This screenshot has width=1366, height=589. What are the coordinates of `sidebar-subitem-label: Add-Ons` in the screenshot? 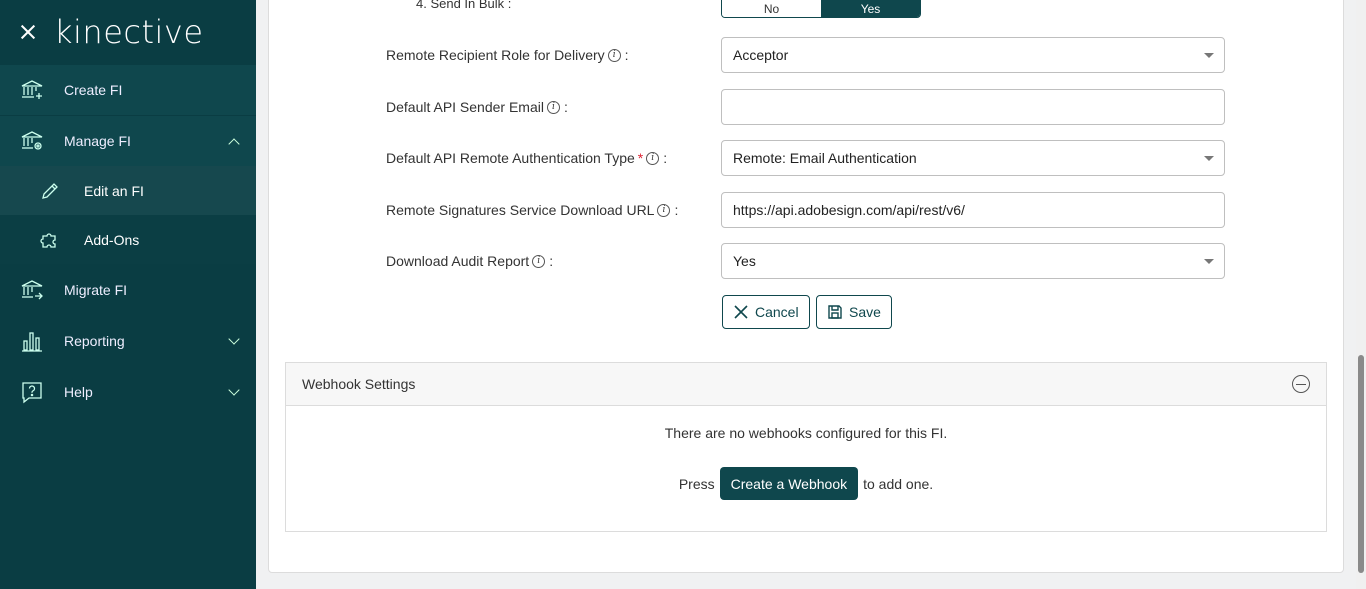 It's located at (112, 239).